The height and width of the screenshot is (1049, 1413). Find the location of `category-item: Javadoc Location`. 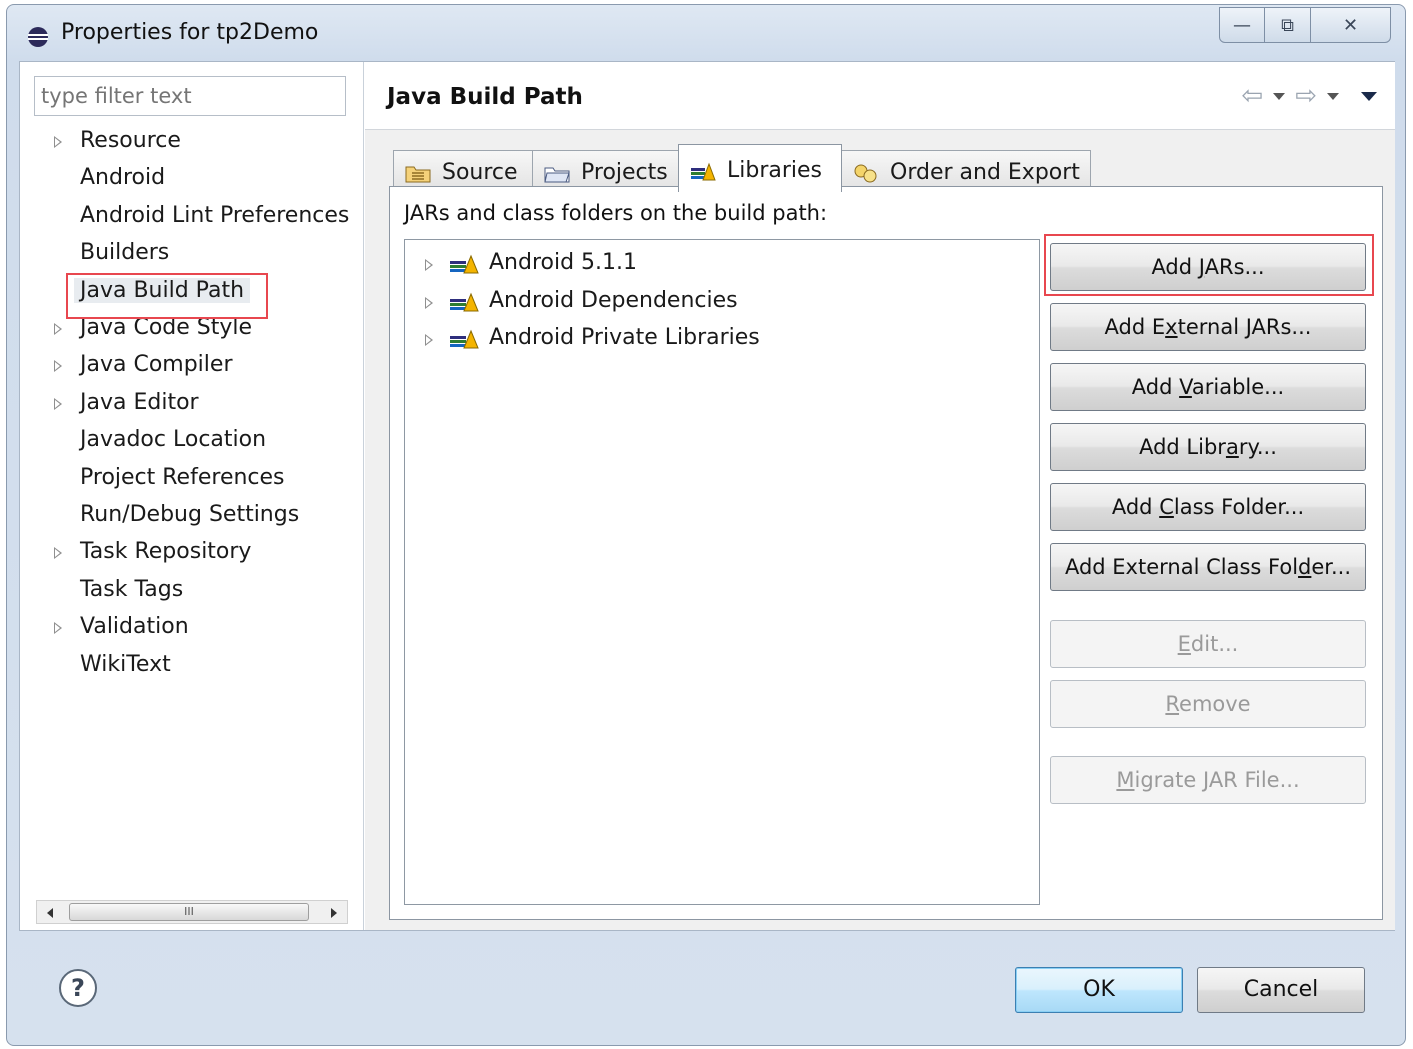

category-item: Javadoc Location is located at coordinates (192, 443).